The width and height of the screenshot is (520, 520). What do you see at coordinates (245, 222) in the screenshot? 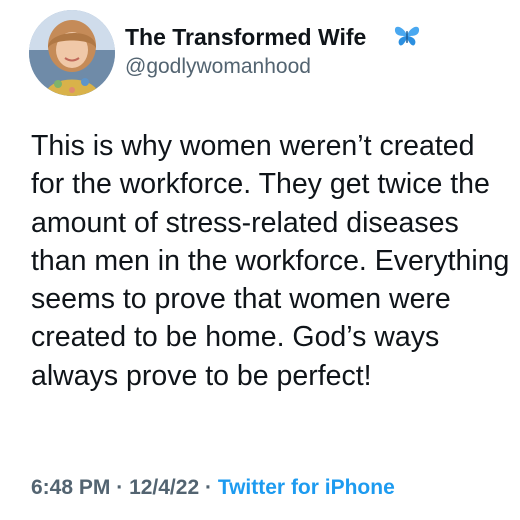
I see `tweet-text-line: amount of stress-related diseases` at bounding box center [245, 222].